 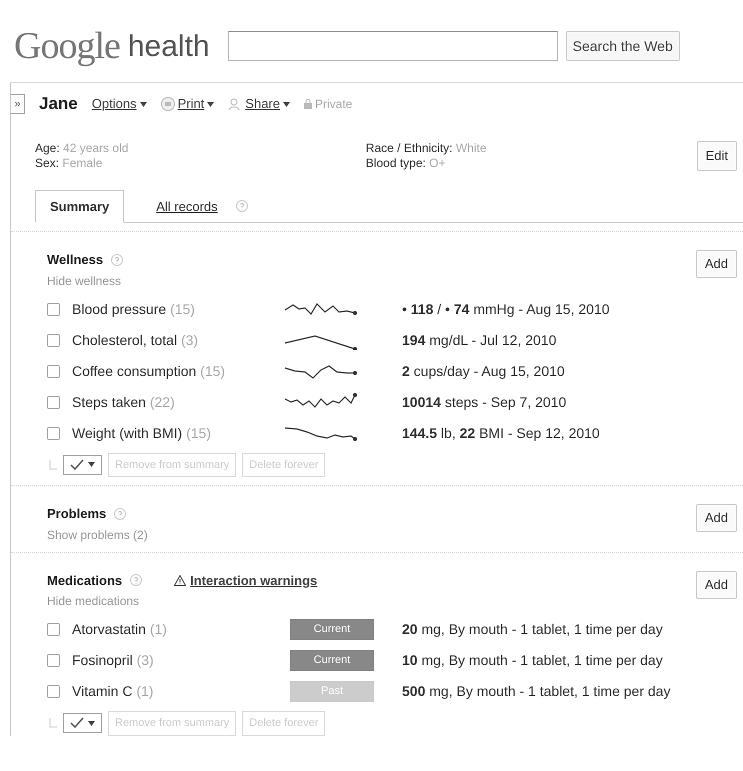 What do you see at coordinates (246, 580) in the screenshot?
I see `warning-link: Interaction warnings` at bounding box center [246, 580].